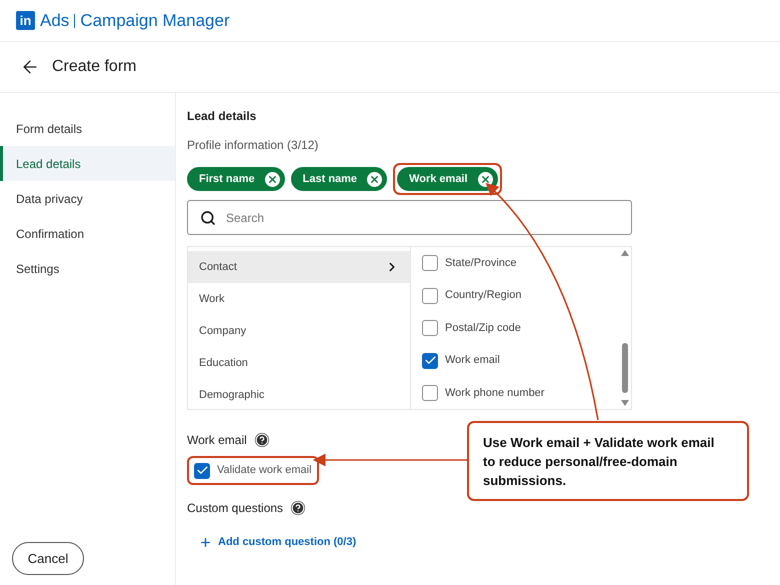 This screenshot has width=780, height=585. What do you see at coordinates (217, 440) in the screenshot?
I see `work-email-title: Work email` at bounding box center [217, 440].